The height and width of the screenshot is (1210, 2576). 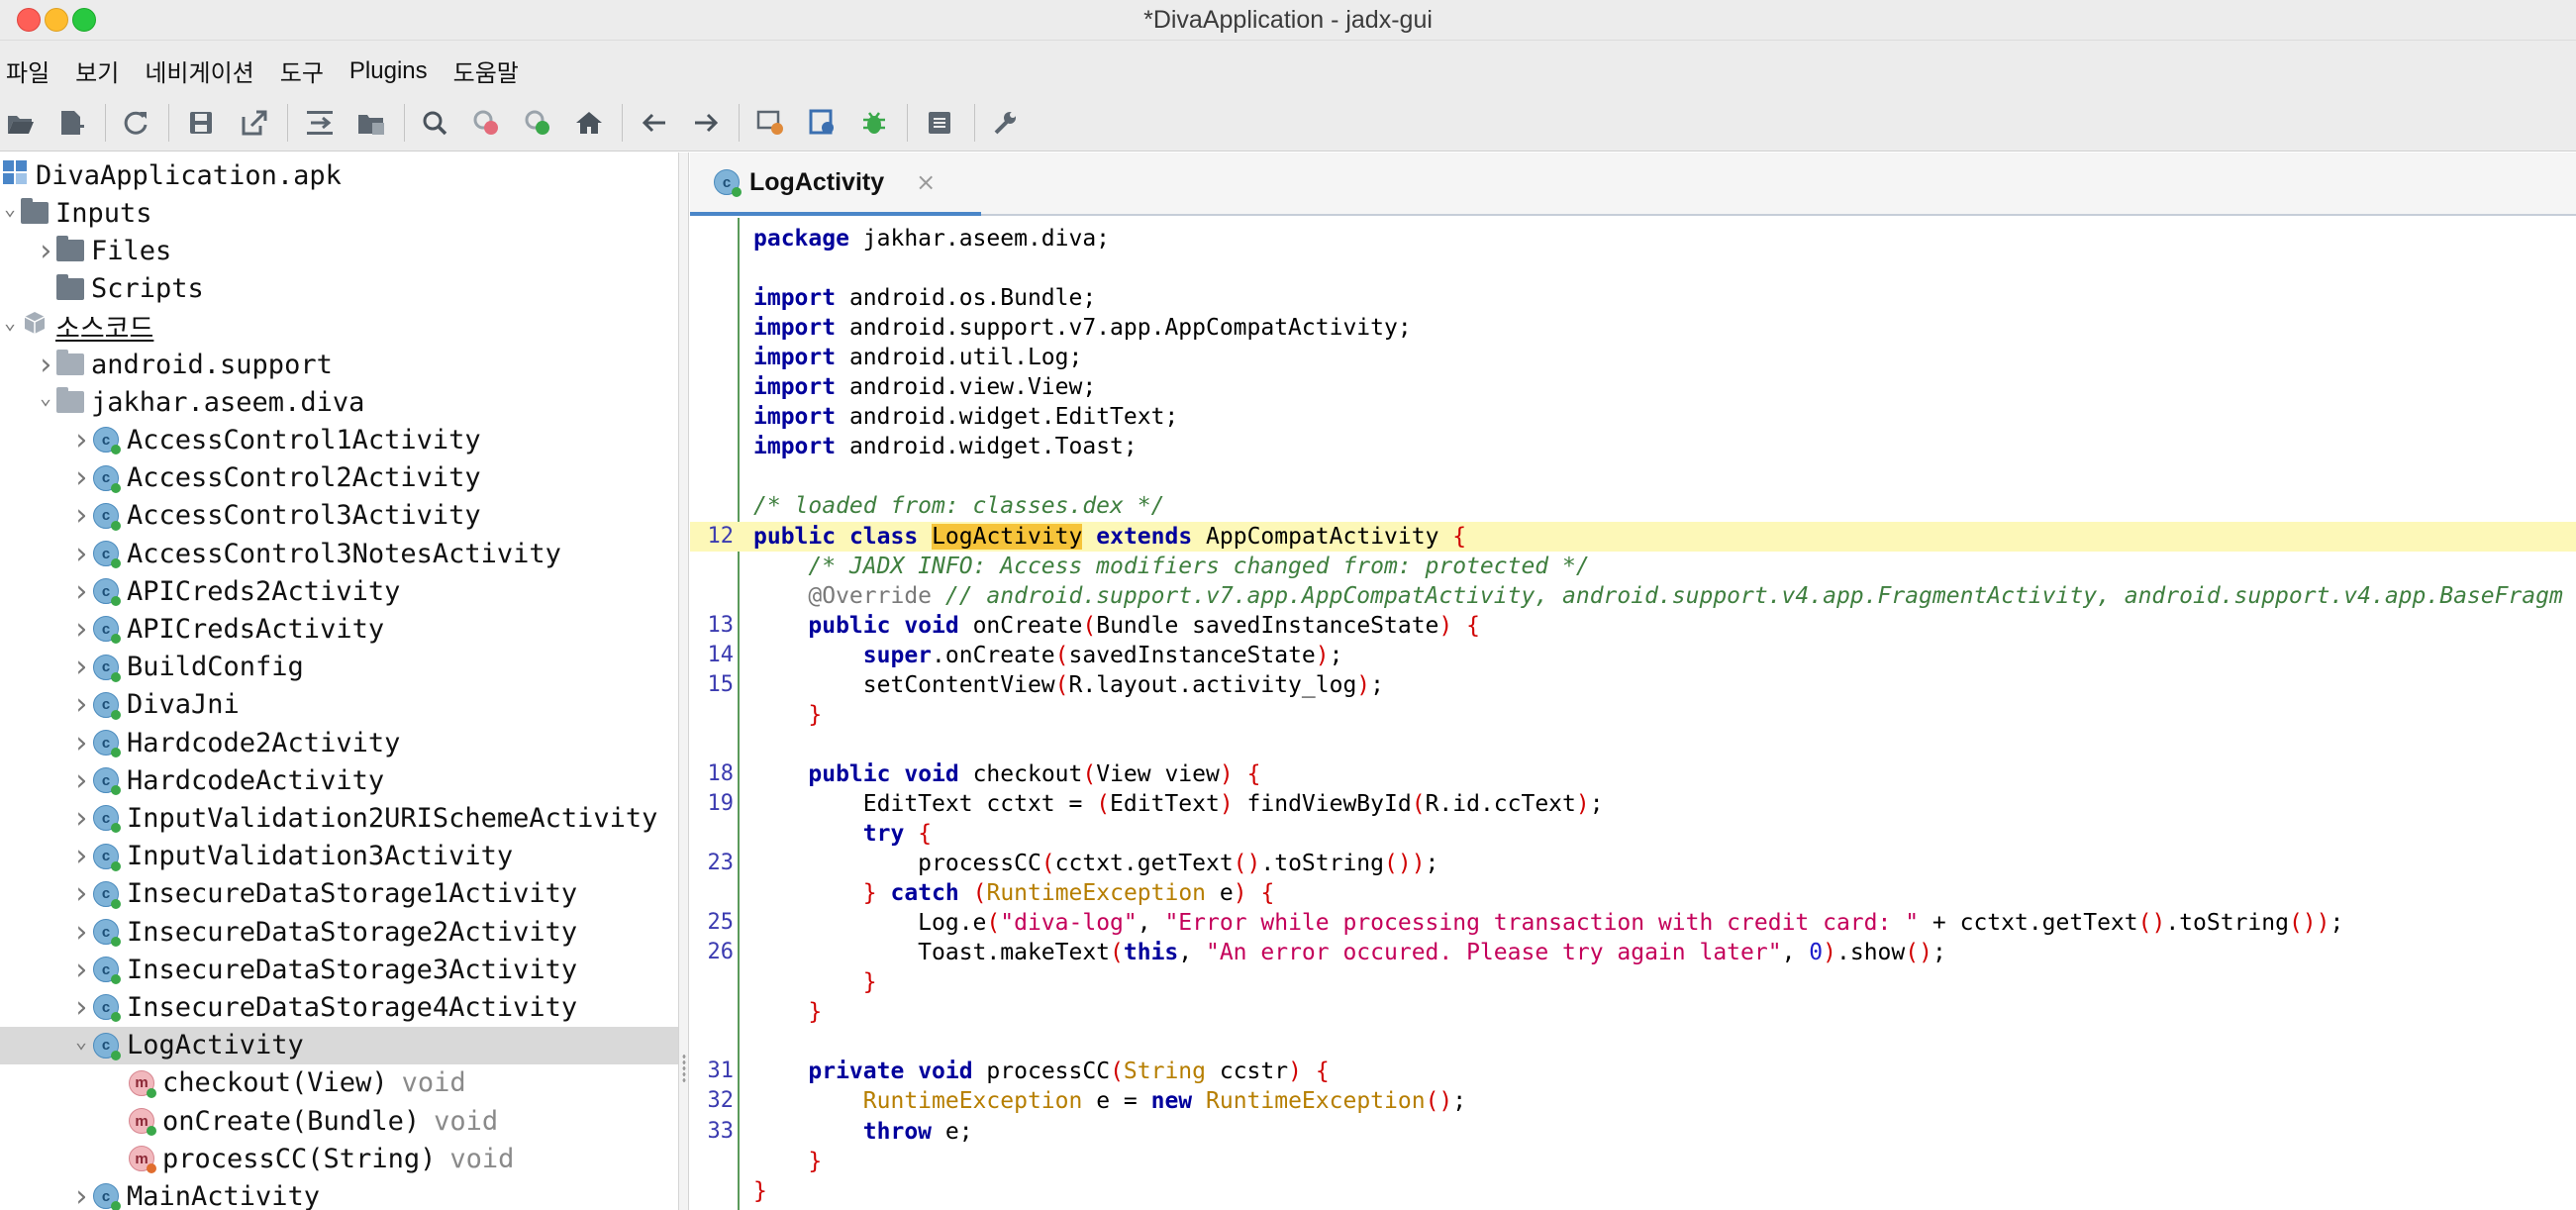 What do you see at coordinates (339, 780) in the screenshot?
I see `tree-item: › c HardcodeActivity` at bounding box center [339, 780].